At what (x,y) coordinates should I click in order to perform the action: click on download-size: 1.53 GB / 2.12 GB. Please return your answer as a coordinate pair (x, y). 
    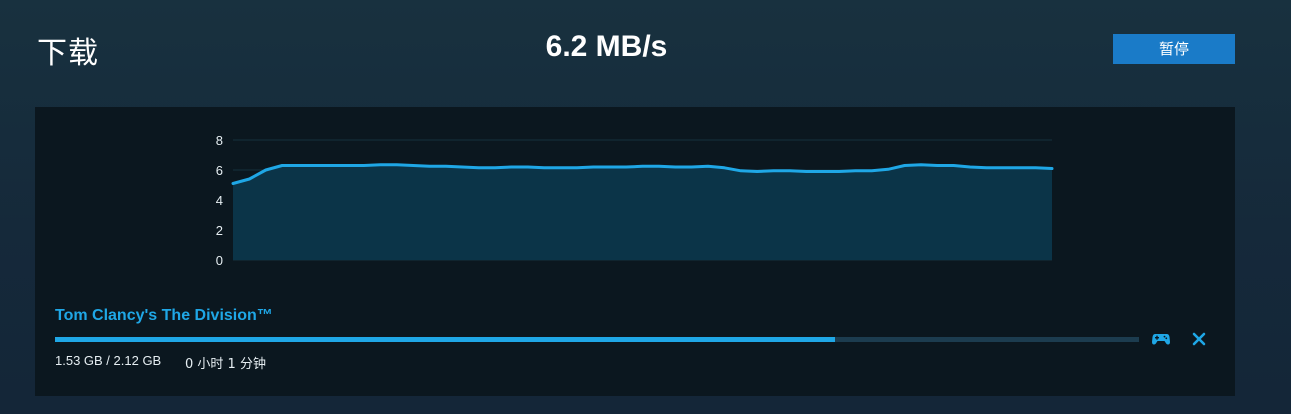
    Looking at the image, I should click on (108, 360).